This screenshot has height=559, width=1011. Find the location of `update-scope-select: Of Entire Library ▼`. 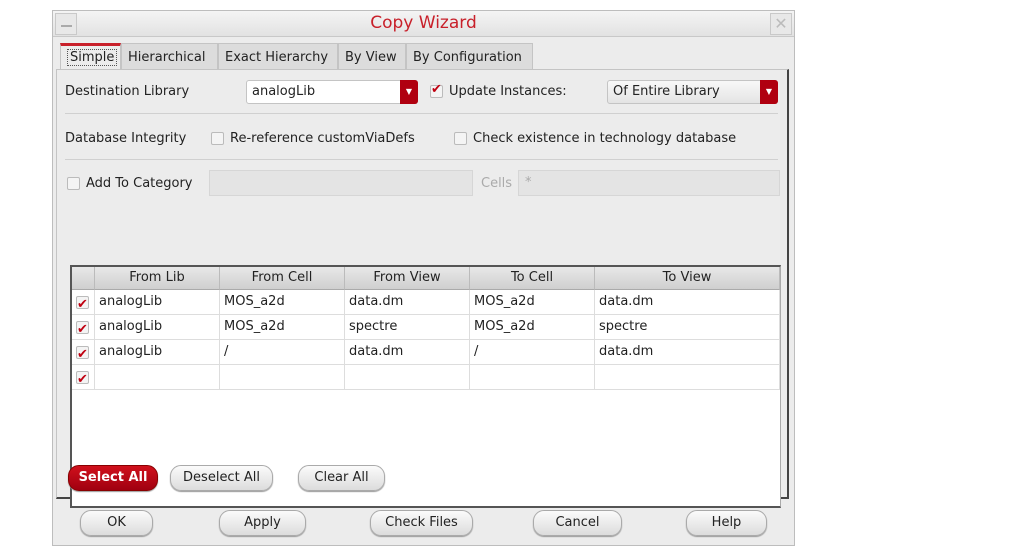

update-scope-select: Of Entire Library ▼ is located at coordinates (692, 92).